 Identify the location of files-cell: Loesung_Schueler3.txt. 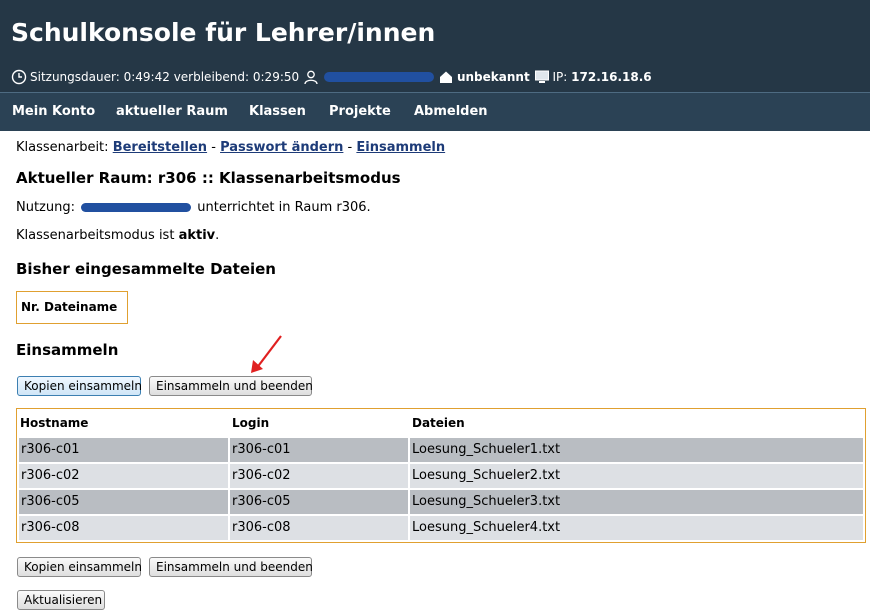
(636, 502).